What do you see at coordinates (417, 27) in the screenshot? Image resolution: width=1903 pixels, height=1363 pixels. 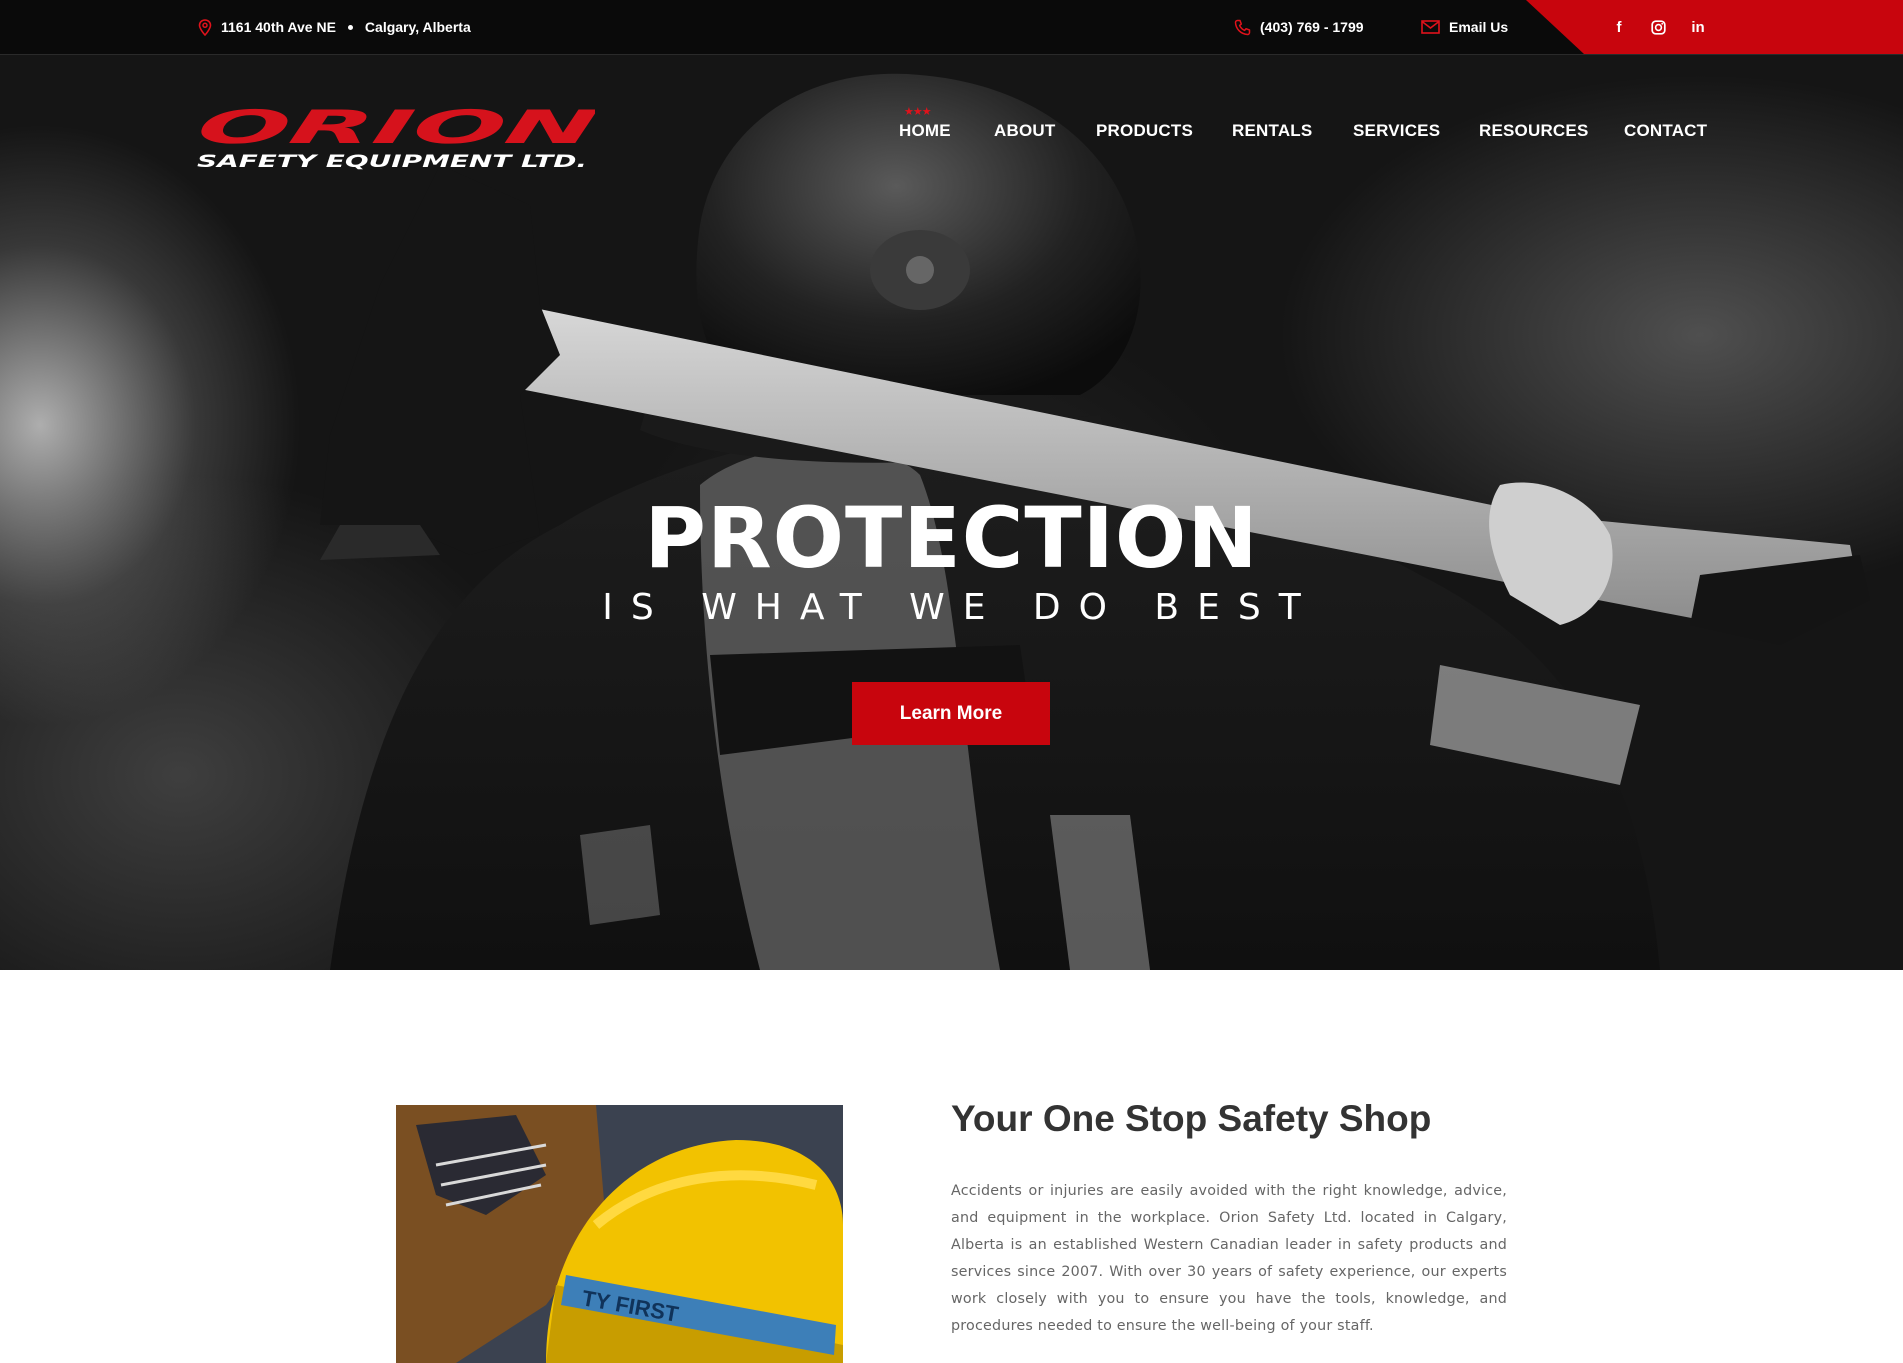 I see `address-city: Calgary, Alberta` at bounding box center [417, 27].